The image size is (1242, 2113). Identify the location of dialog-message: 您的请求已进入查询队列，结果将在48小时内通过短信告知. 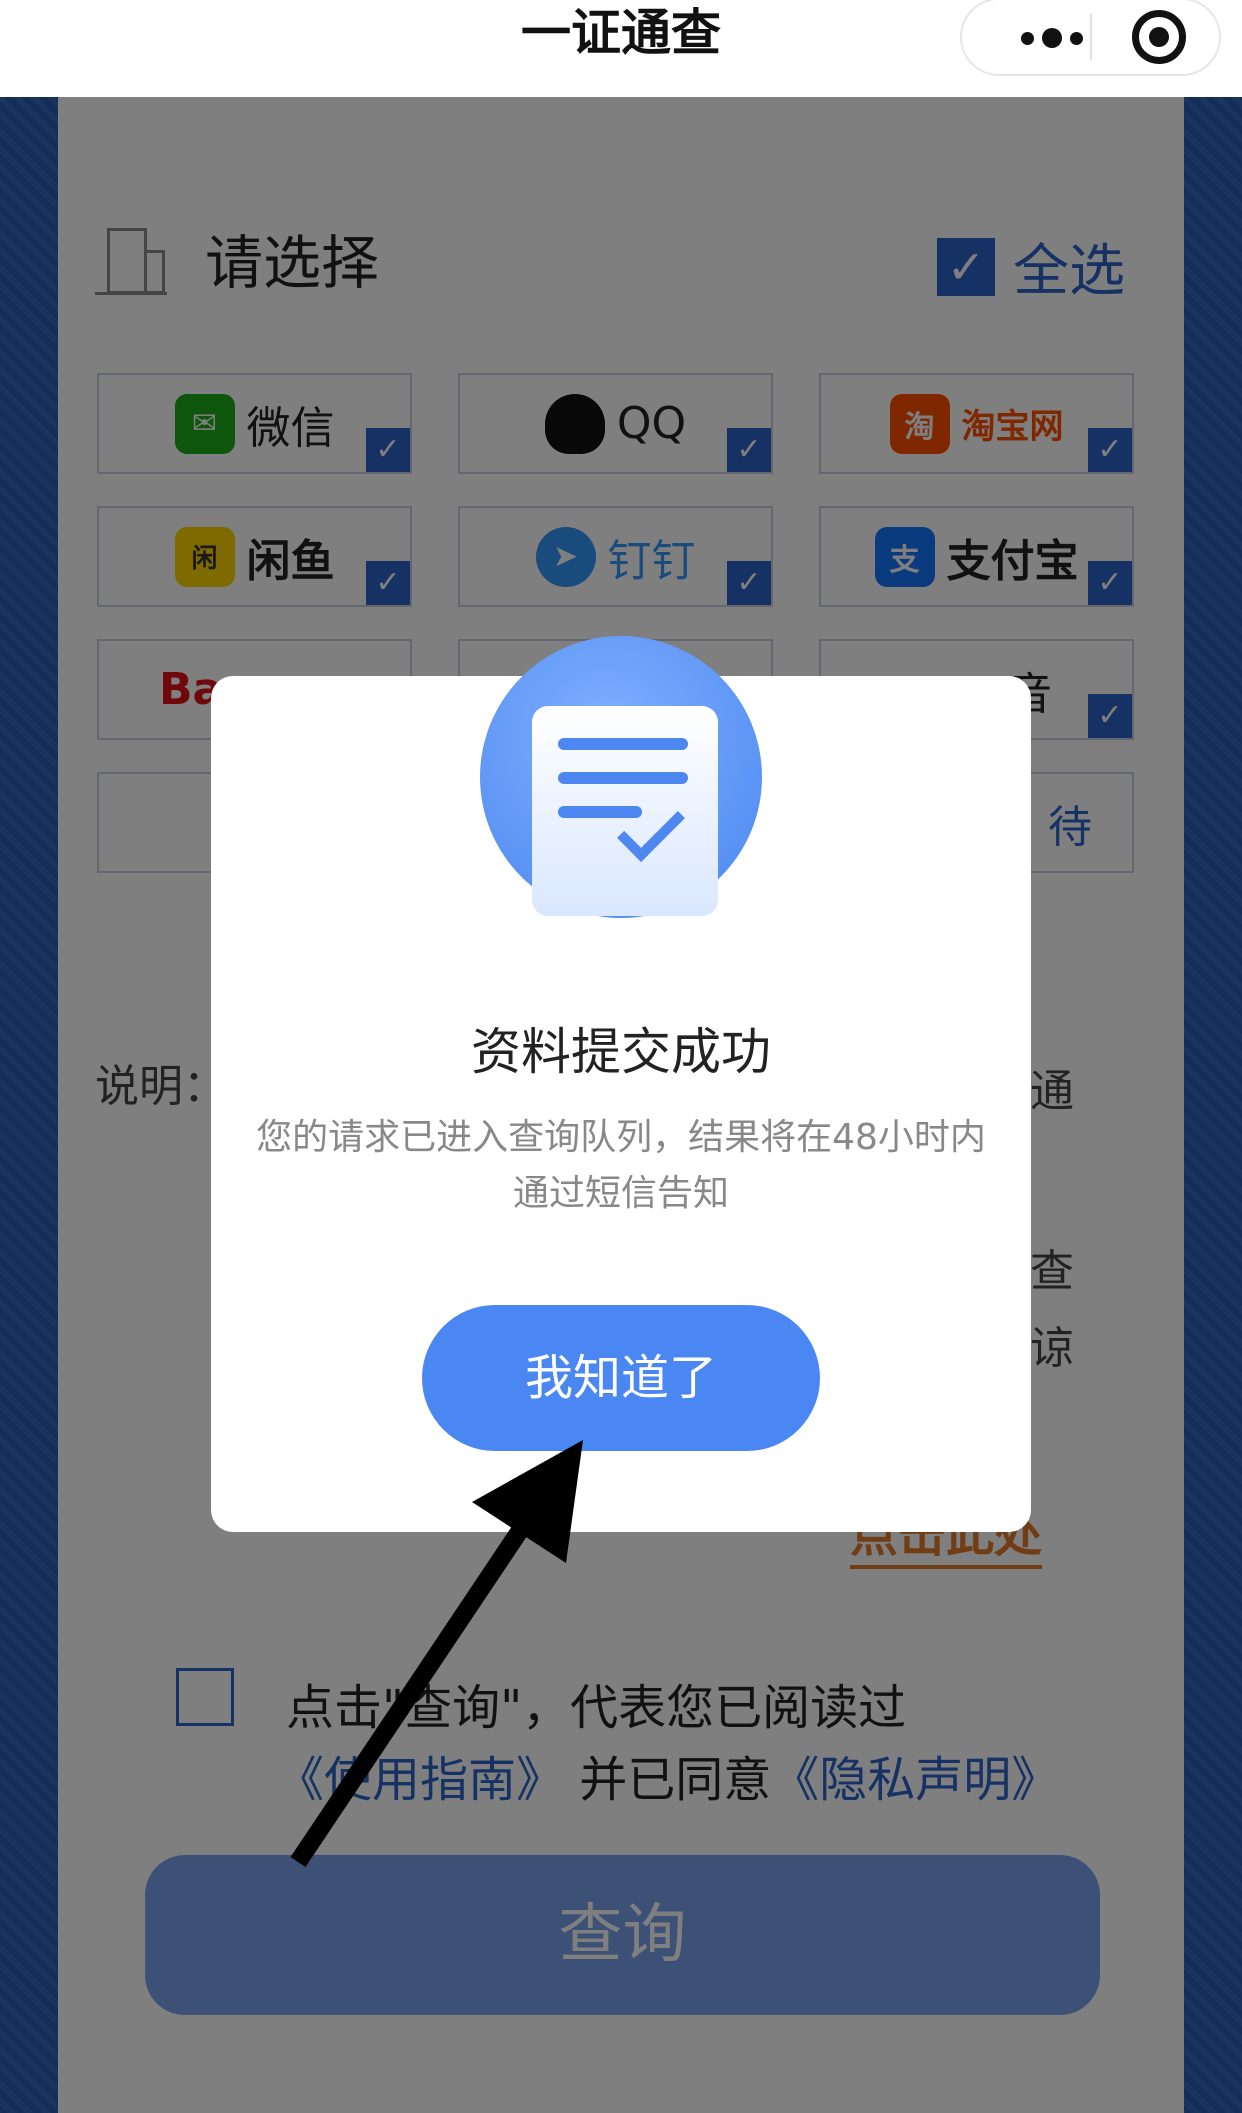
(621, 1165).